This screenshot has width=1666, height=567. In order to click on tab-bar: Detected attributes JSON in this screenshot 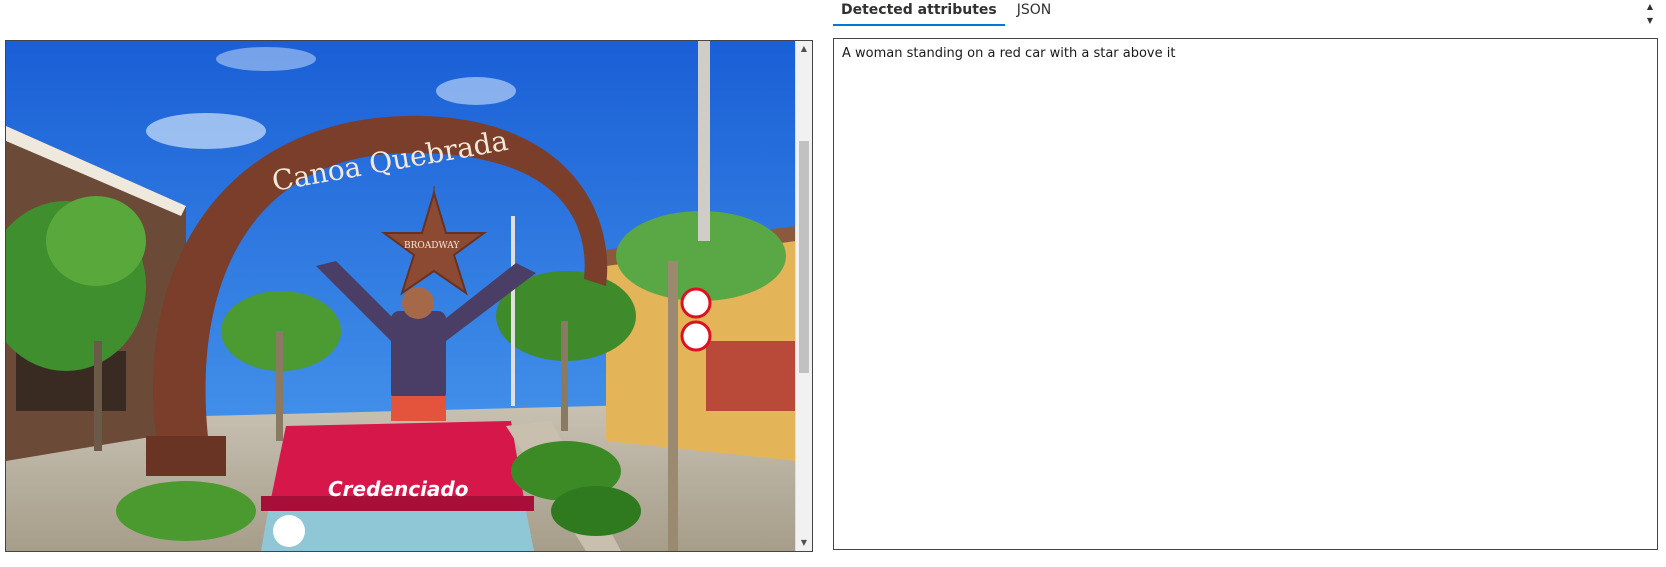, I will do `click(948, 13)`.